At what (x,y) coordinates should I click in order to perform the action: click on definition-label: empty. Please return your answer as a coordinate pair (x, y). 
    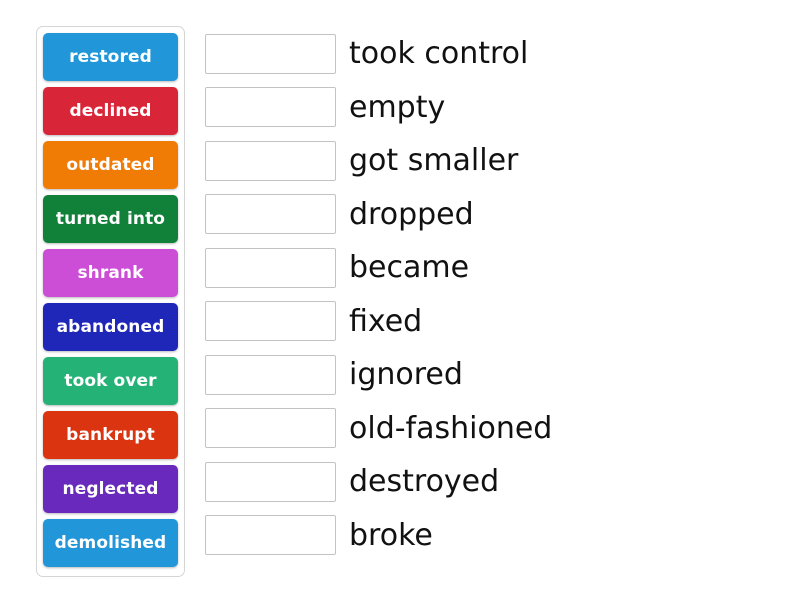
    Looking at the image, I should click on (397, 107).